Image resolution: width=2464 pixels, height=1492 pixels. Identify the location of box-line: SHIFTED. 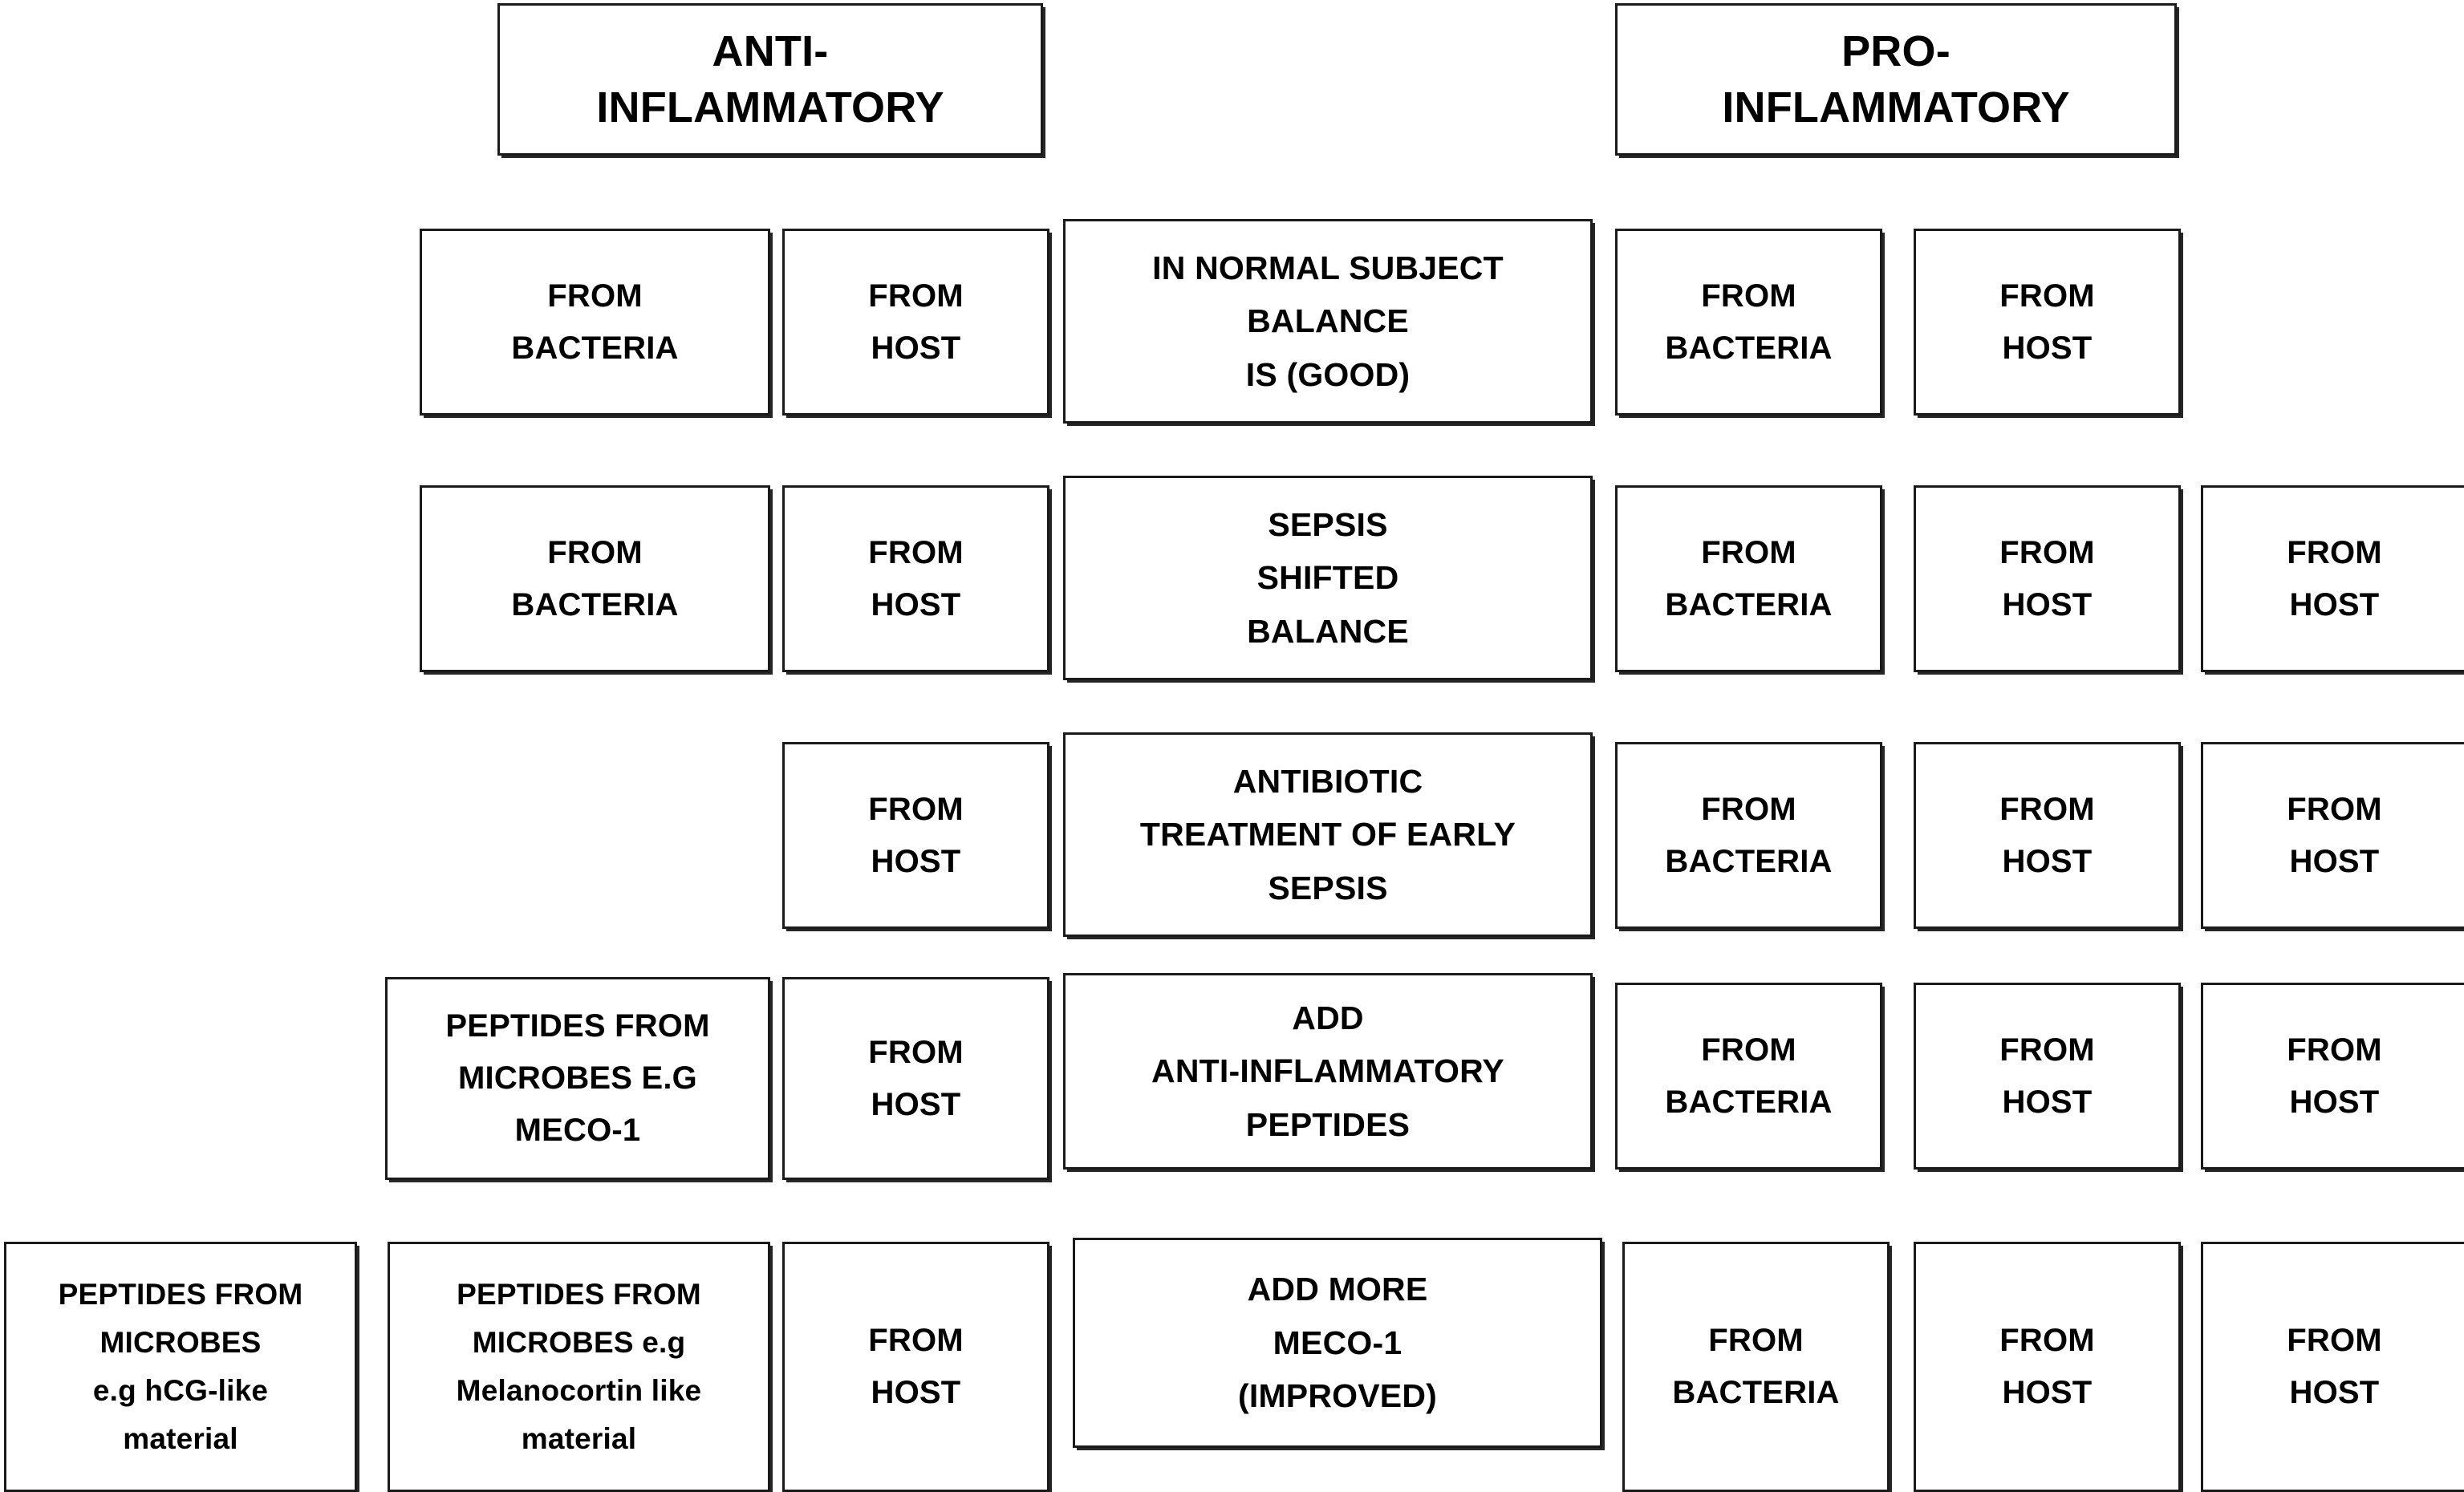
(1327, 578).